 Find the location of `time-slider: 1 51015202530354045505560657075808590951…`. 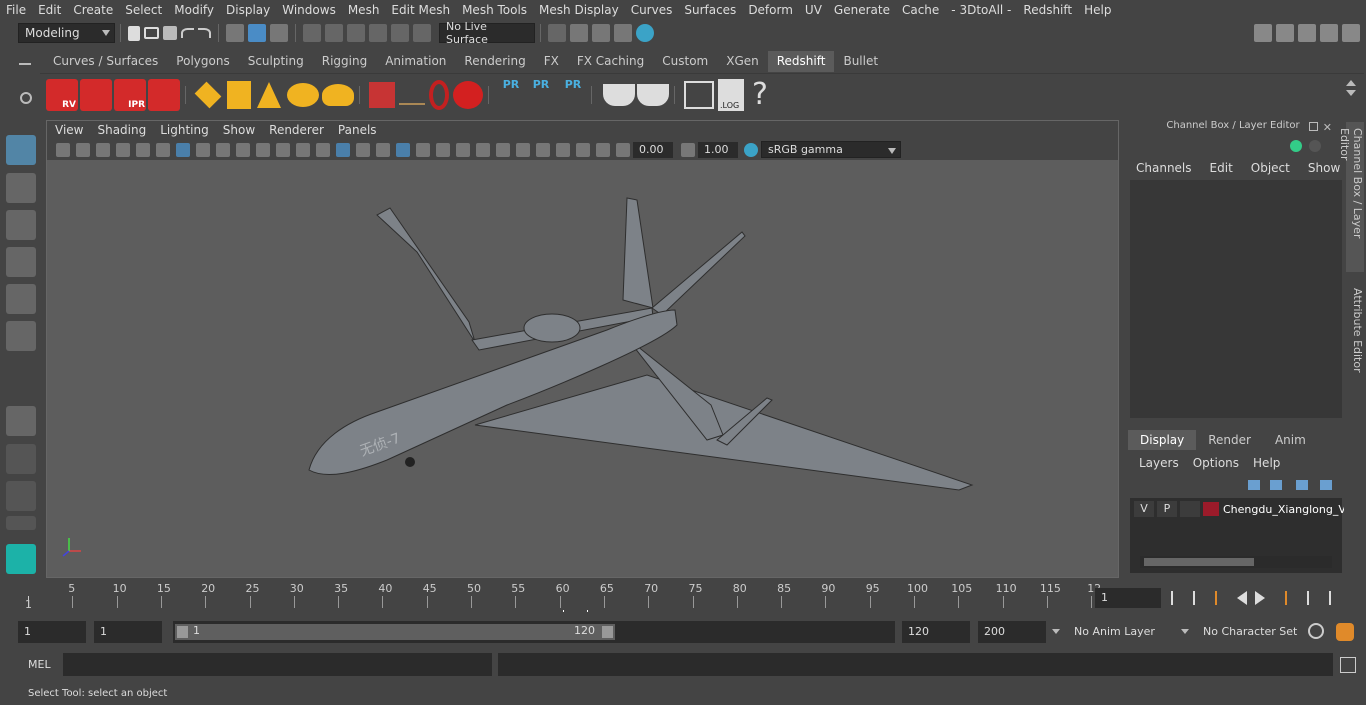

time-slider: 1 51015202530354045505560657075808590951… is located at coordinates (559, 595).